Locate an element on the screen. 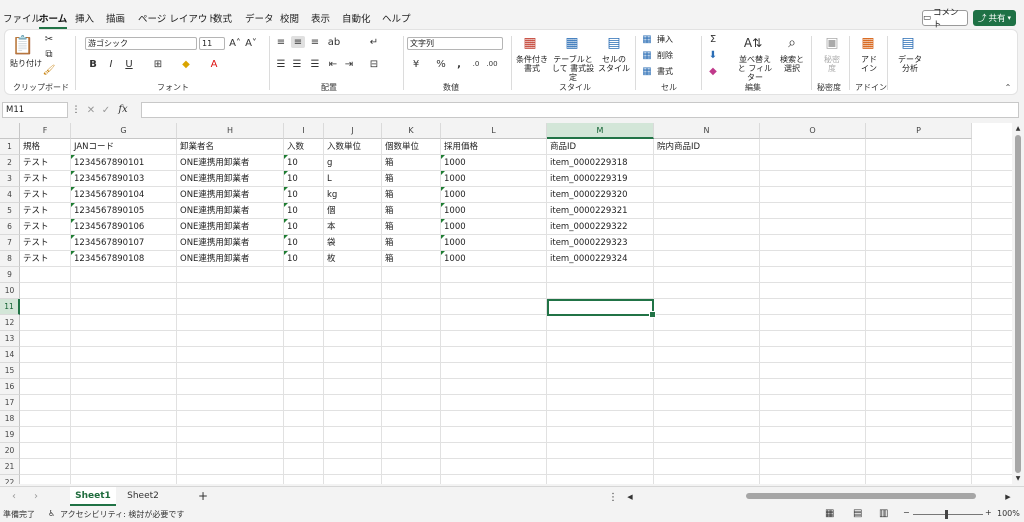  percent-icon: % is located at coordinates (441, 64).